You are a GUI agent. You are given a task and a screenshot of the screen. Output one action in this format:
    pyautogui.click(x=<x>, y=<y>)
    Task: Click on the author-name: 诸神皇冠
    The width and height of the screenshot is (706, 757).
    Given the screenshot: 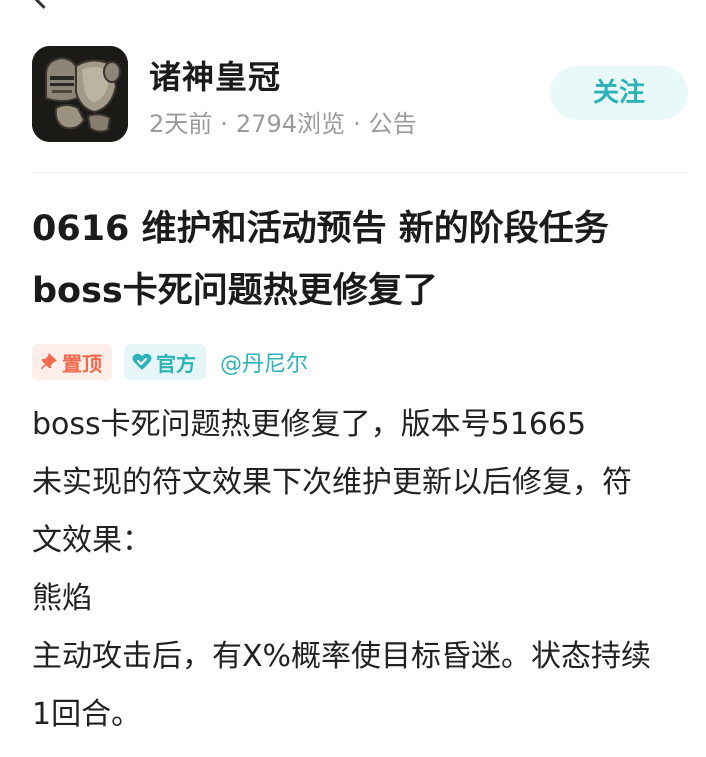 What is the action you would take?
    pyautogui.click(x=215, y=75)
    